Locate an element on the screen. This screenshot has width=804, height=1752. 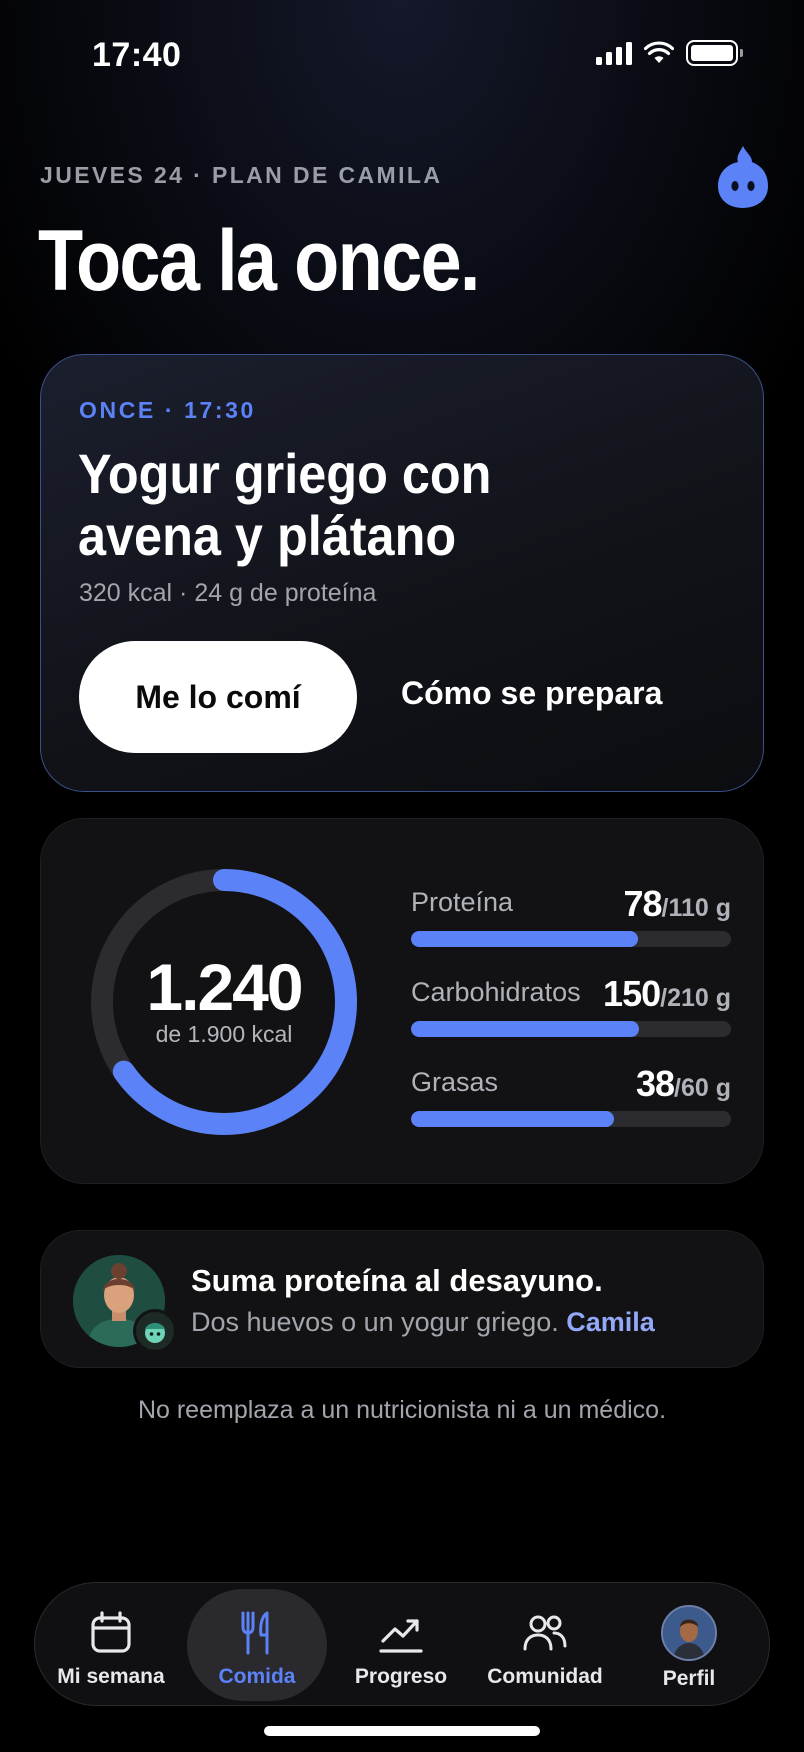
fork-knife-icon is located at coordinates (255, 1633).